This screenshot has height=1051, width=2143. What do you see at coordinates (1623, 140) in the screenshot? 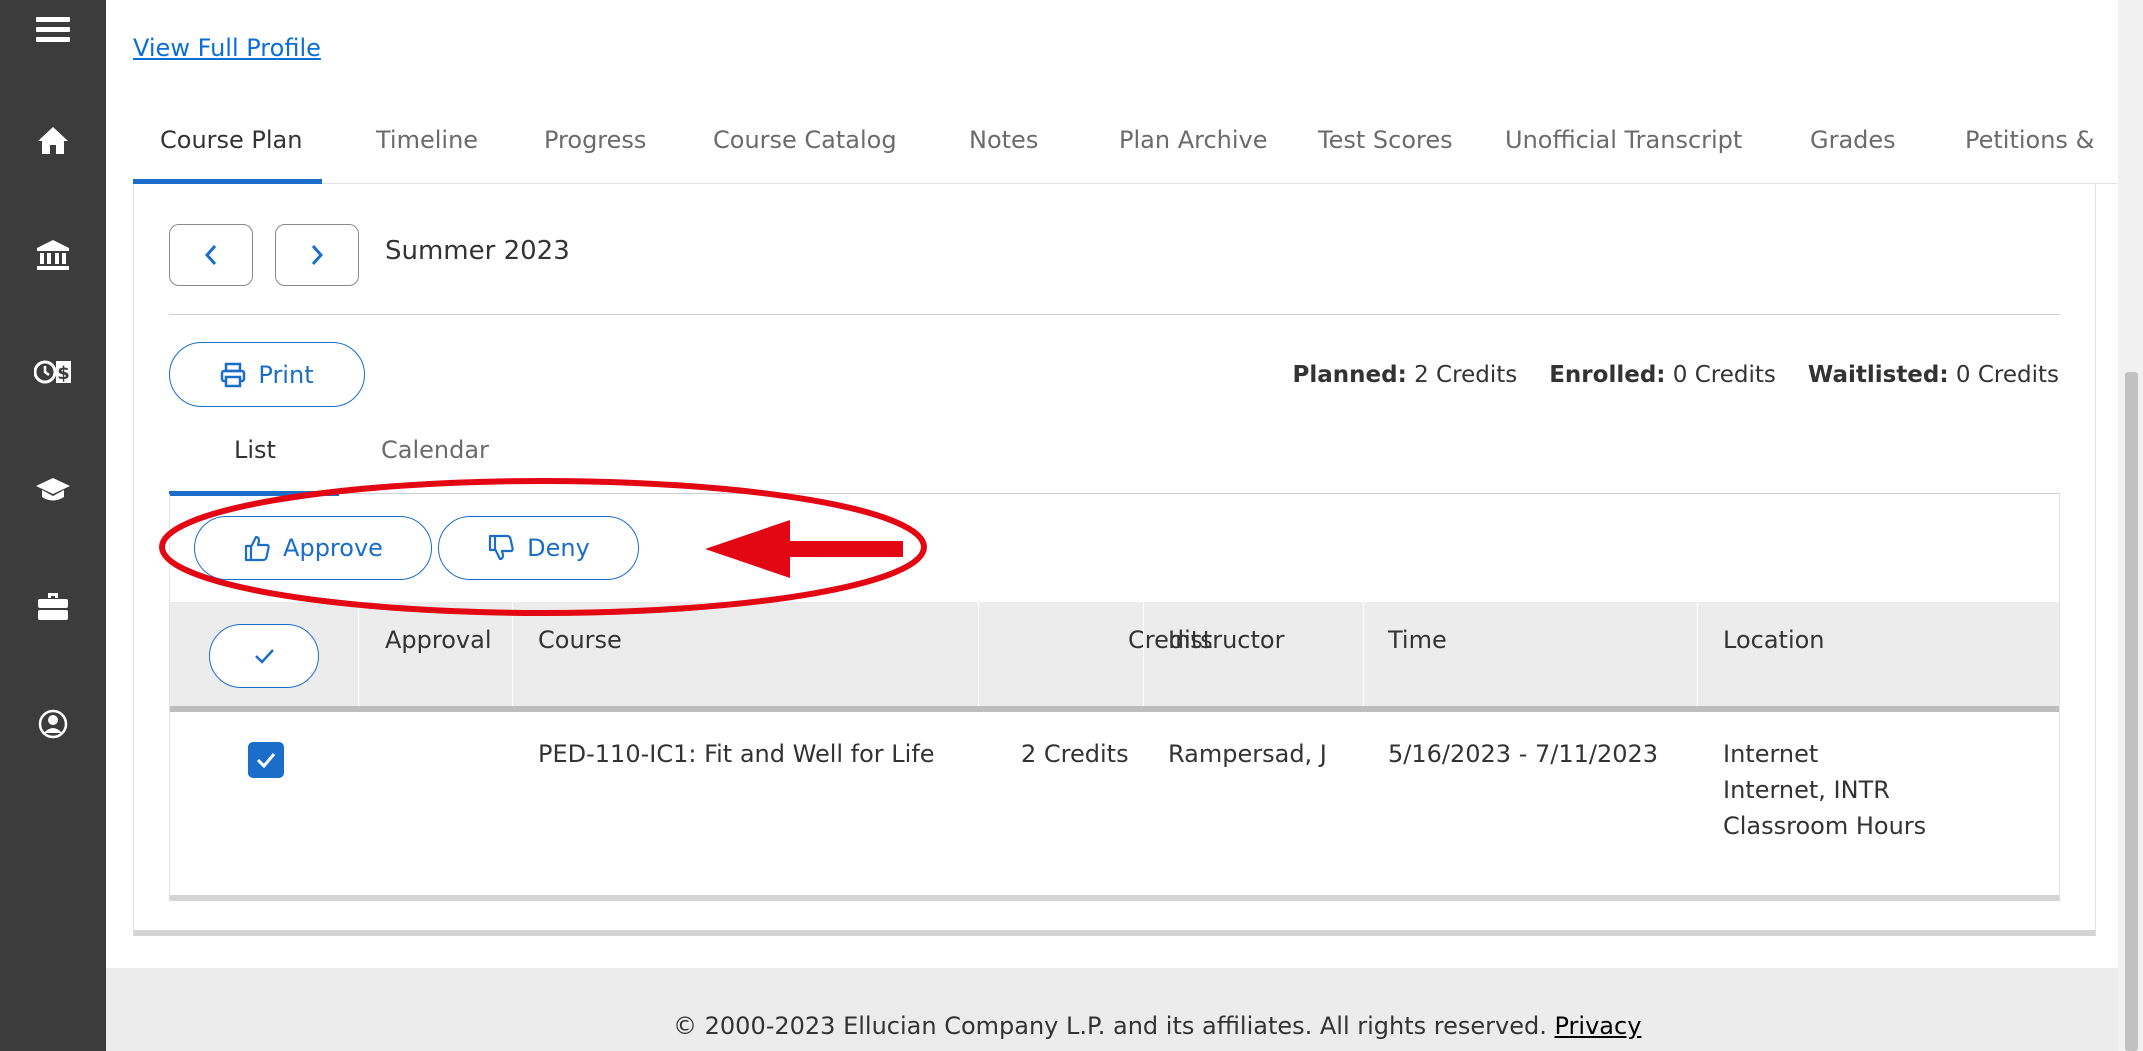
I see `tab-unofficial-transcript: Unofficial Transcript` at bounding box center [1623, 140].